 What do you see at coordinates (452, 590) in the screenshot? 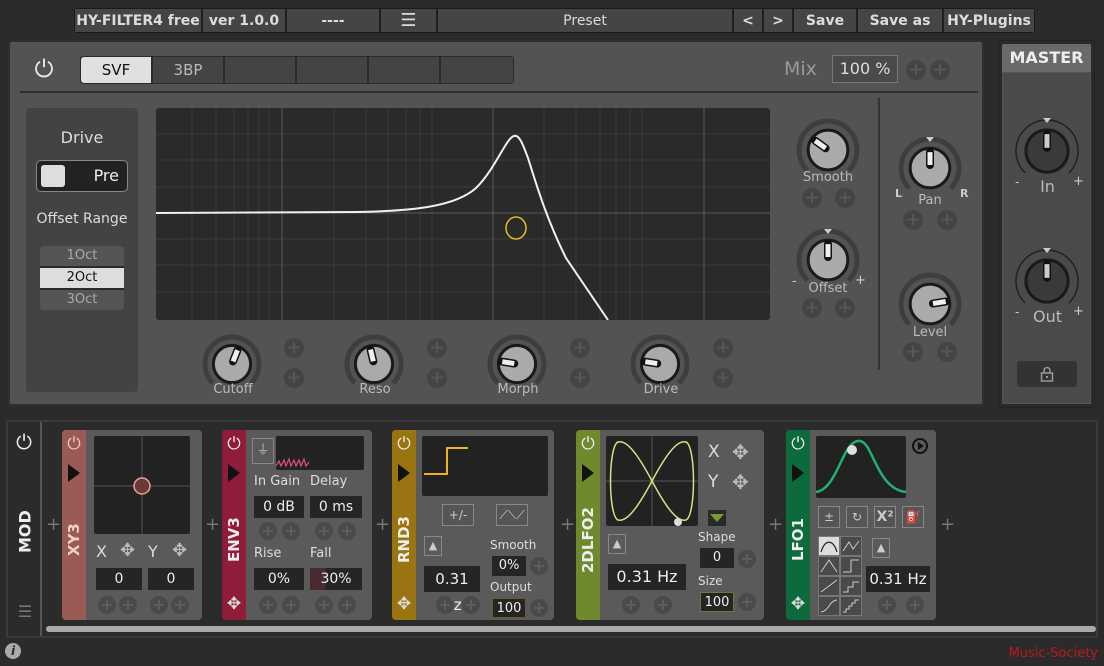
I see `rnd-rate-value: 0.31 Hz` at bounding box center [452, 590].